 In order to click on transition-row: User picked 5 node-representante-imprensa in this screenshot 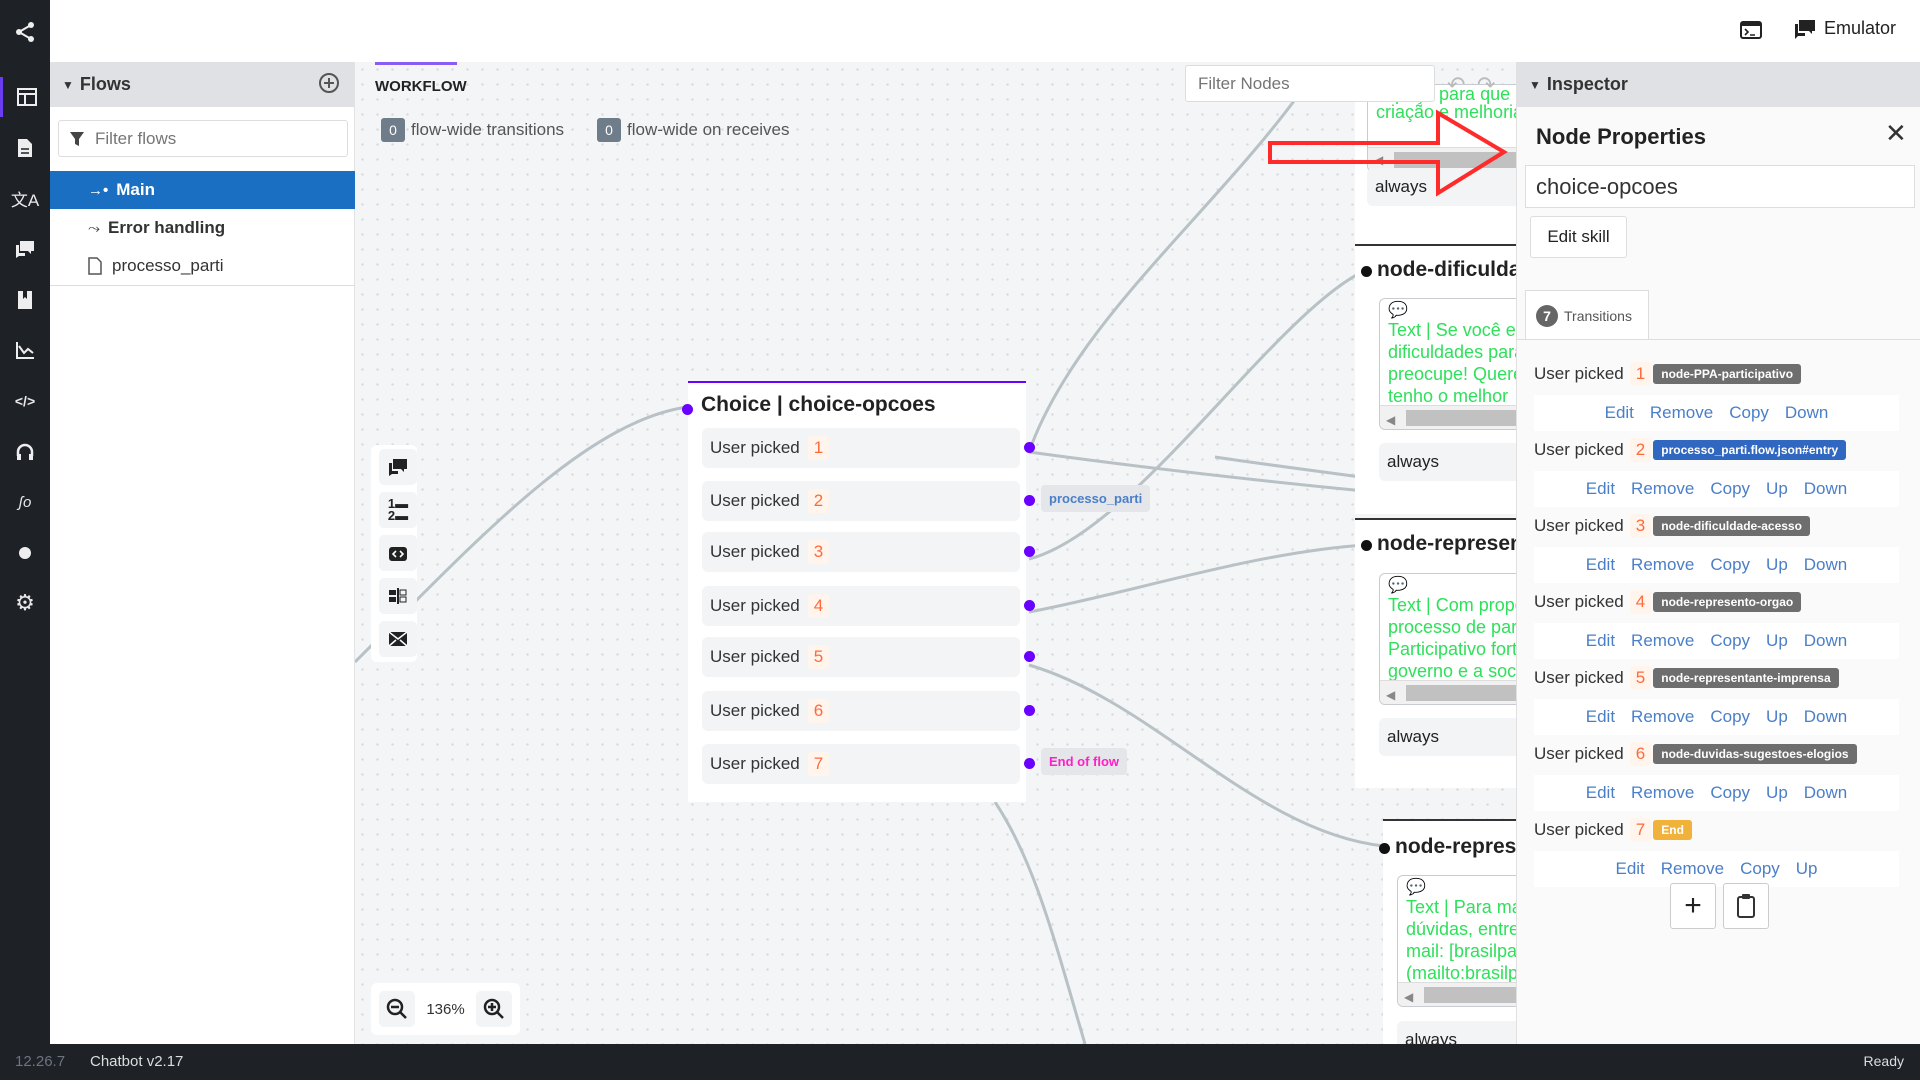, I will do `click(1716, 678)`.